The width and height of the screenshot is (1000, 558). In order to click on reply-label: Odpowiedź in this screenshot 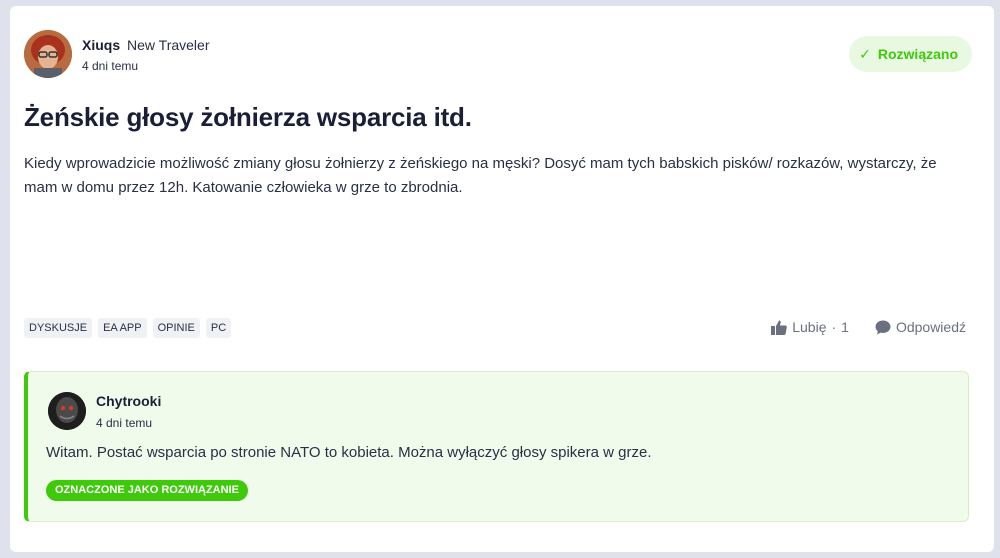, I will do `click(930, 327)`.